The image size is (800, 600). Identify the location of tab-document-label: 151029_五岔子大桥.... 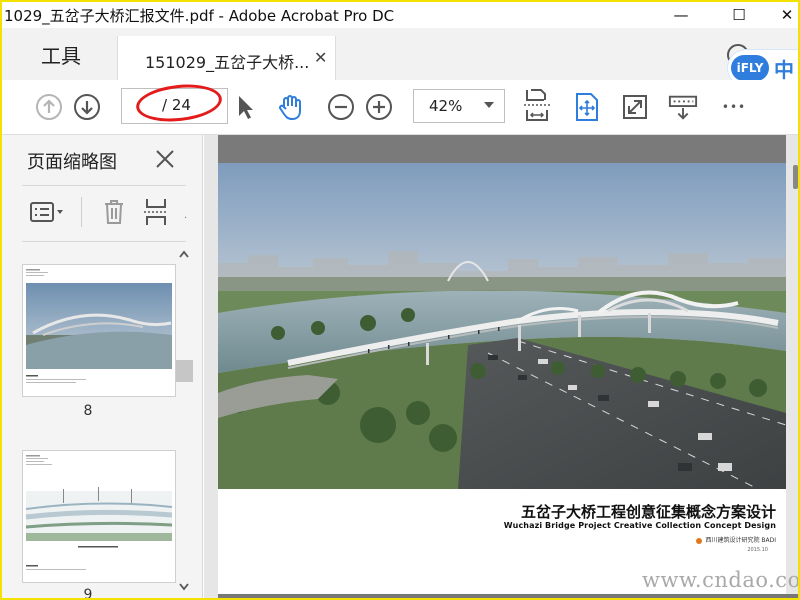
(227, 62).